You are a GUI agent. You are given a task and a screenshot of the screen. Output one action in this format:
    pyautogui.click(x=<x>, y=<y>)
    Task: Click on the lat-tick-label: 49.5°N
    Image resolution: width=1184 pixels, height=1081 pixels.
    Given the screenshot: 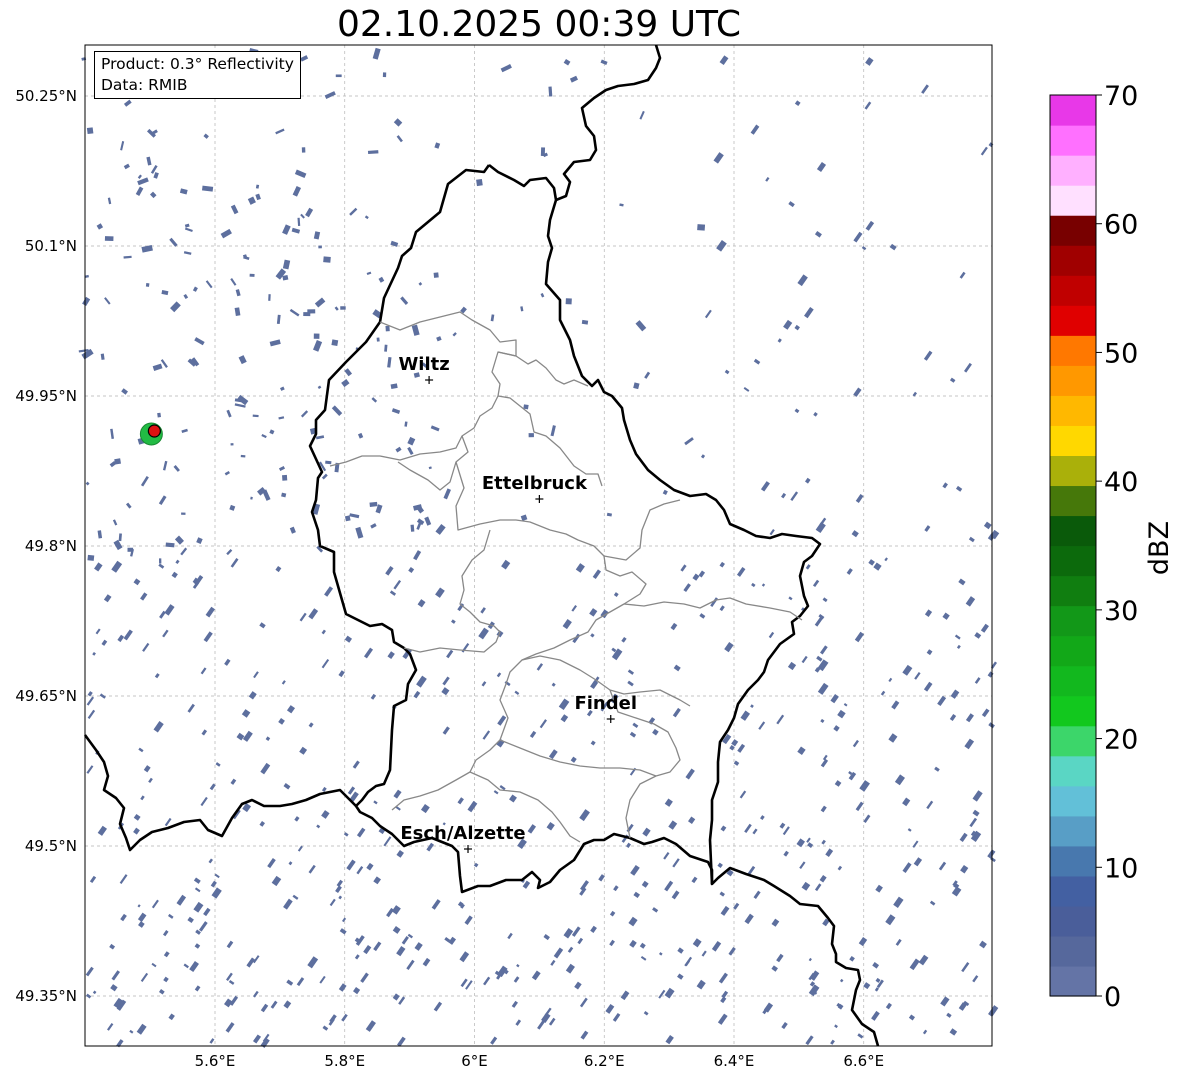 What is the action you would take?
    pyautogui.click(x=51, y=846)
    